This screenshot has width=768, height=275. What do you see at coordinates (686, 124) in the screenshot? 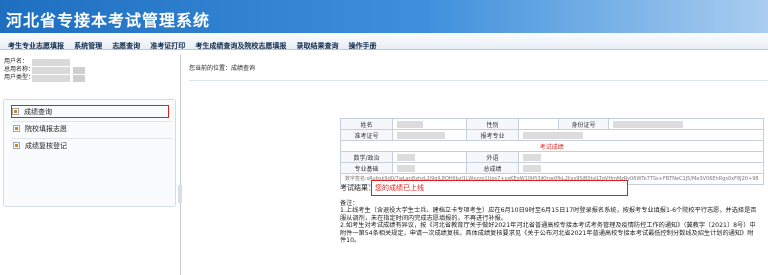
I see `id-value` at bounding box center [686, 124].